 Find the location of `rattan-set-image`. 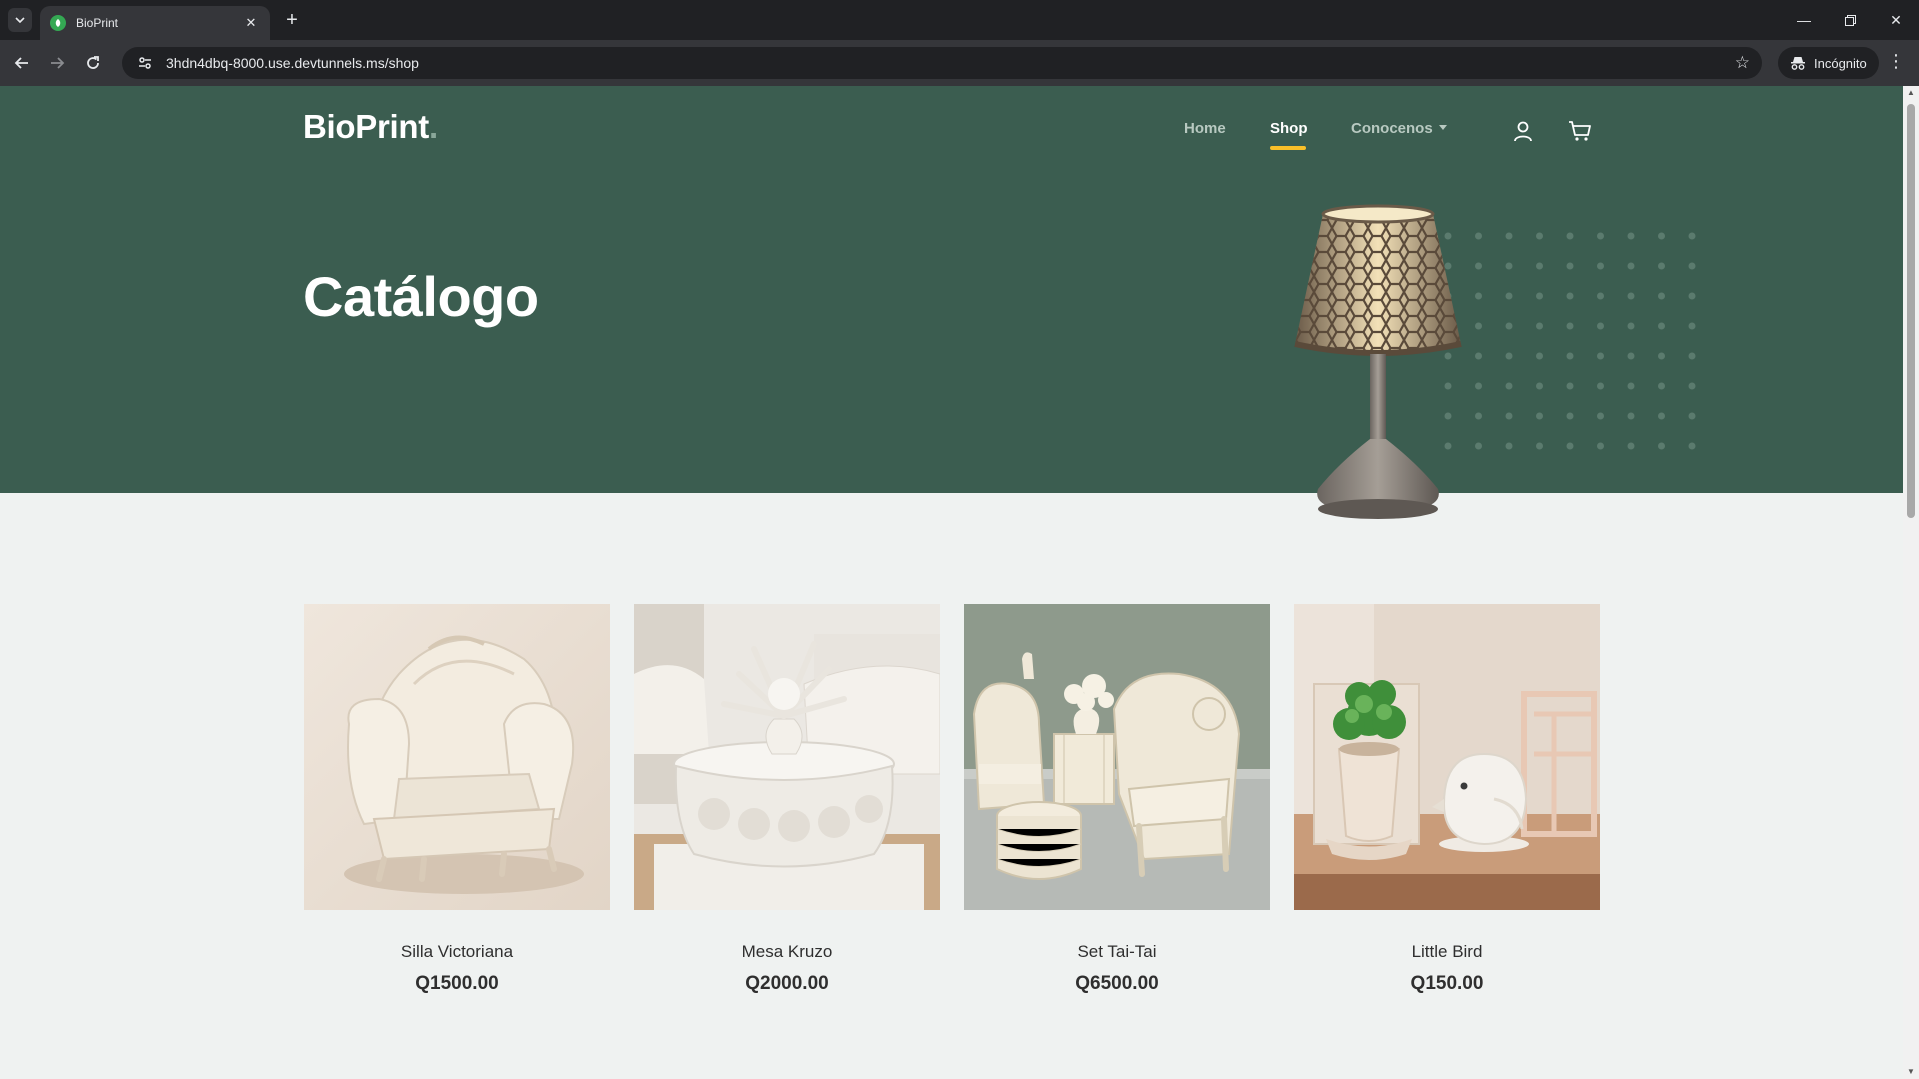

rattan-set-image is located at coordinates (1117, 757).